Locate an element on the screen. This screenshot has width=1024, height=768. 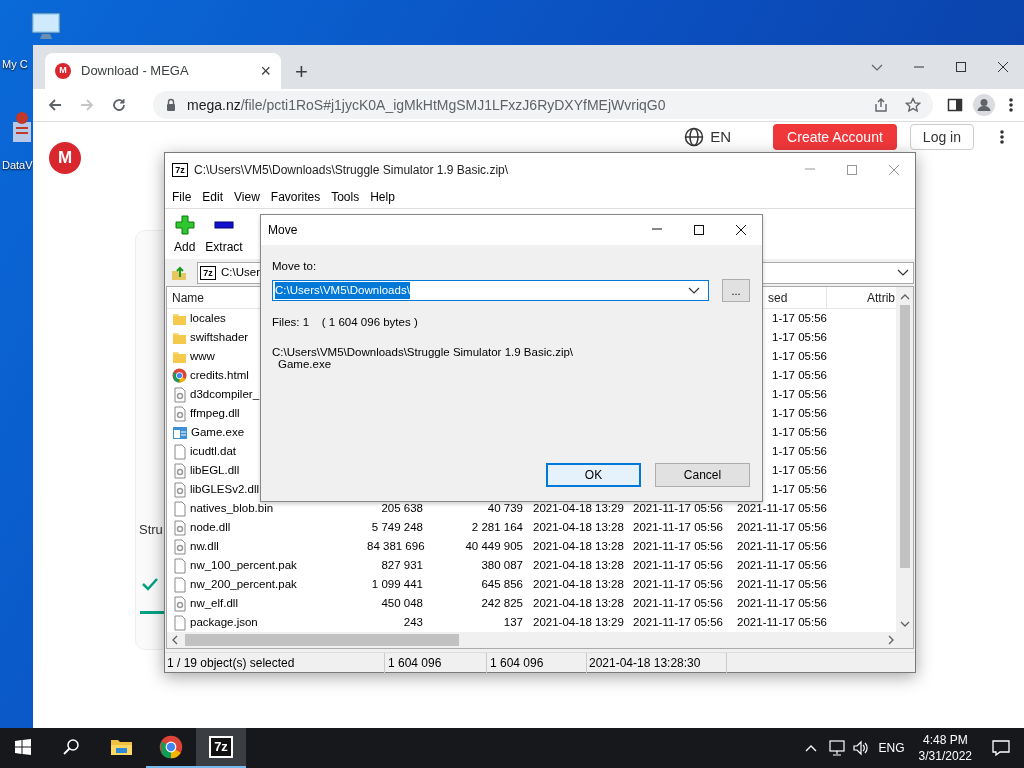
address-bar: mega.nz/file/pcti1RoS#j1jycK0A_igMkHtMgSMJ1LFxzJ6RyDXYfMEjWvriqG0 is located at coordinates (543, 105).